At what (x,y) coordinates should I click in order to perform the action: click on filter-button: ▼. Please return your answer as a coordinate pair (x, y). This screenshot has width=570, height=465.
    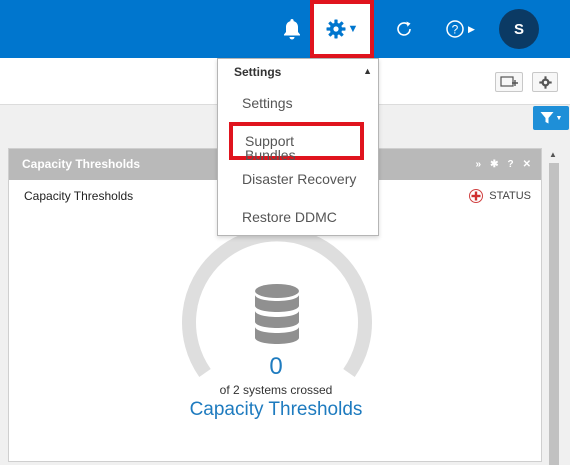
    Looking at the image, I should click on (551, 118).